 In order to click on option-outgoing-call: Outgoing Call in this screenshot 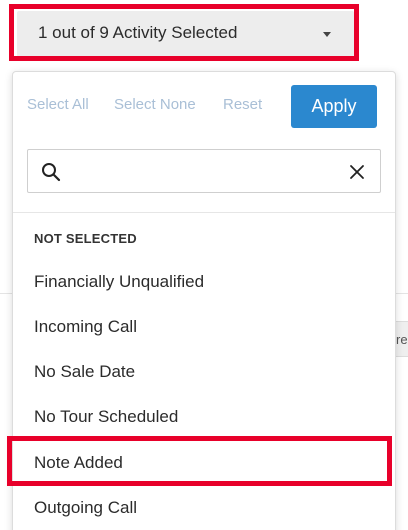, I will do `click(85, 508)`.